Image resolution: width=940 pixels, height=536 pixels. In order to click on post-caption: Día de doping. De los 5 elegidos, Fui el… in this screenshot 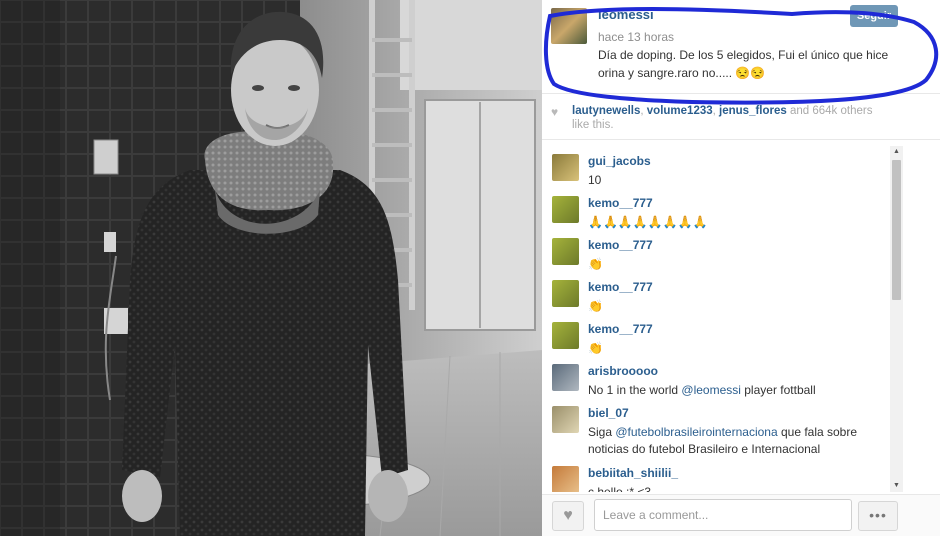, I will do `click(743, 64)`.